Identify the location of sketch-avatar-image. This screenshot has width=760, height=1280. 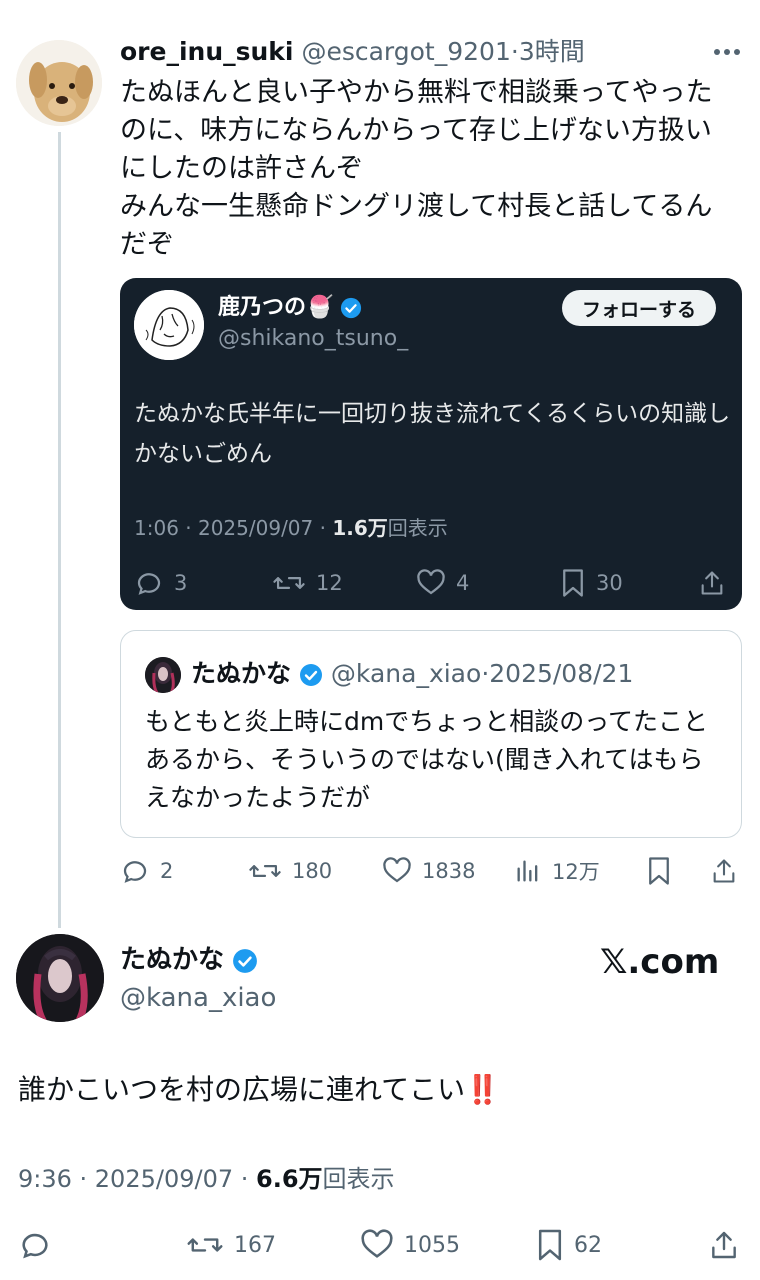
(169, 325).